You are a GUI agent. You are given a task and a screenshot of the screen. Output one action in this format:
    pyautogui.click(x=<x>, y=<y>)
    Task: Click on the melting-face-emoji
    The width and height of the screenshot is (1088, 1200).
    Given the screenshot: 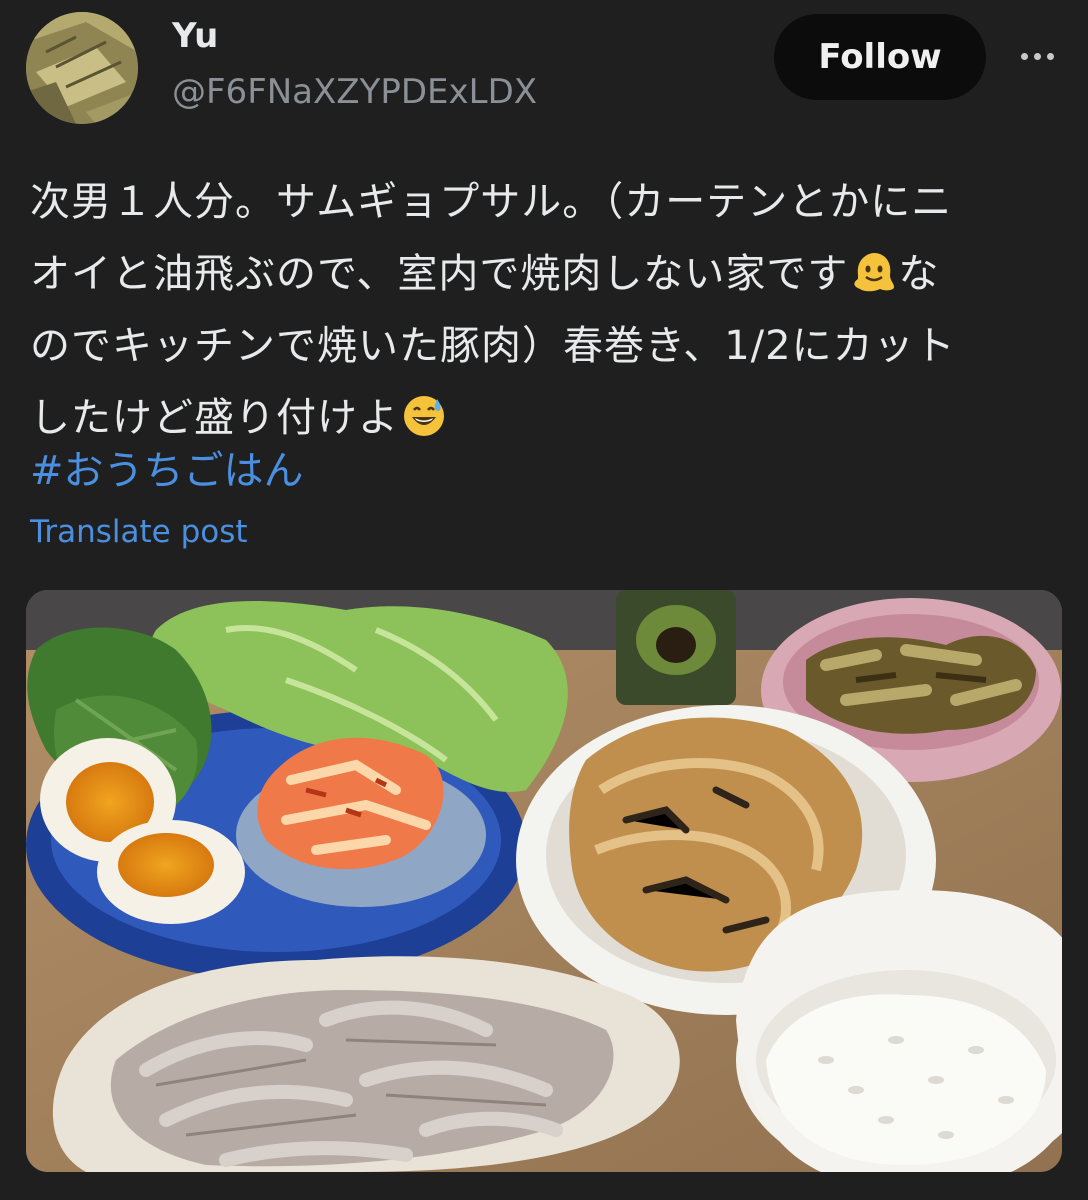 What is the action you would take?
    pyautogui.click(x=874, y=272)
    